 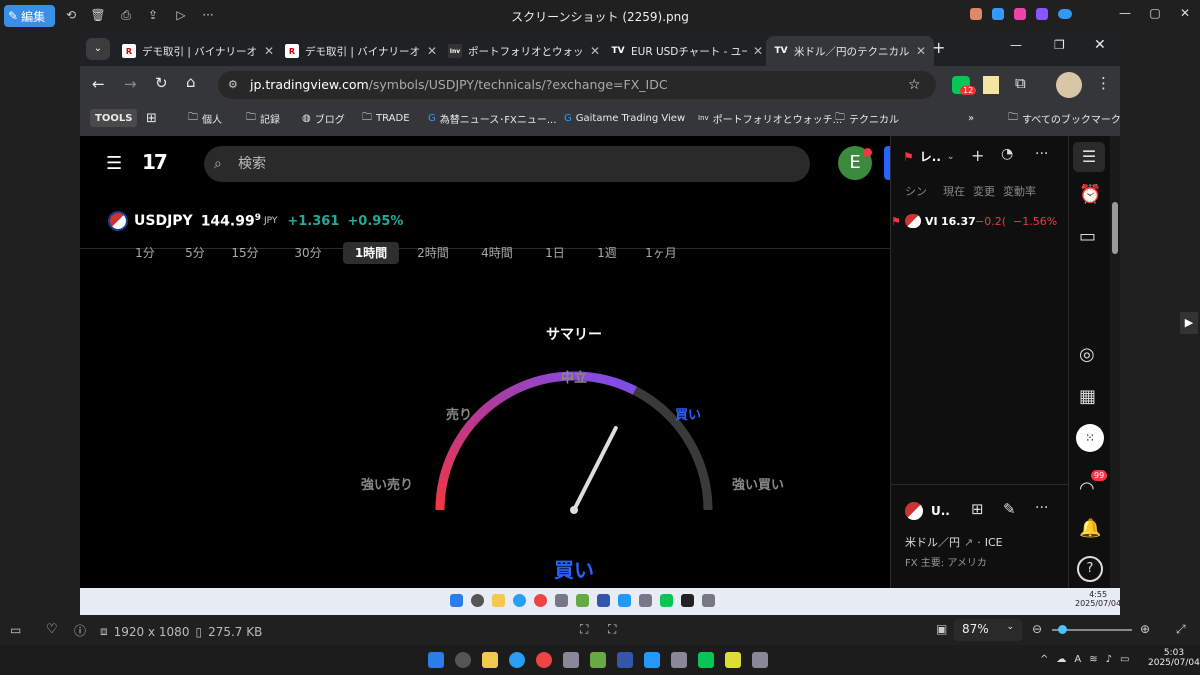 What do you see at coordinates (1181, 629) in the screenshot?
I see `fullscreen-icon: ⤢` at bounding box center [1181, 629].